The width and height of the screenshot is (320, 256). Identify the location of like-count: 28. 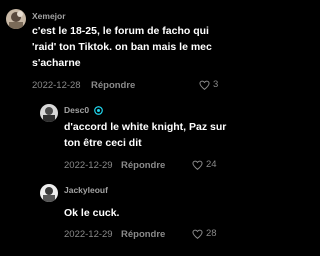
(211, 233).